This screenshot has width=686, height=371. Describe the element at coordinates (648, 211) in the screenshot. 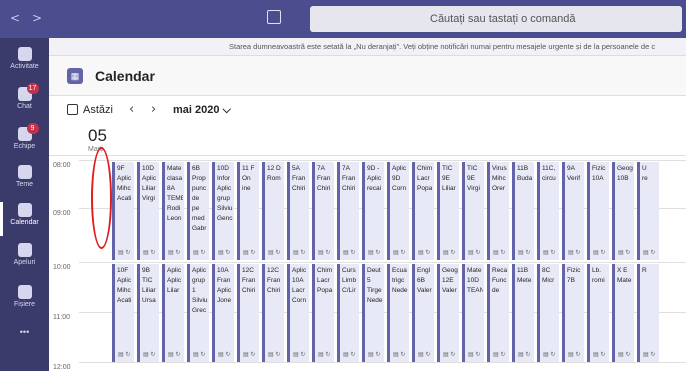

I see `calendar-event: Ure ▤ ↻` at that location.